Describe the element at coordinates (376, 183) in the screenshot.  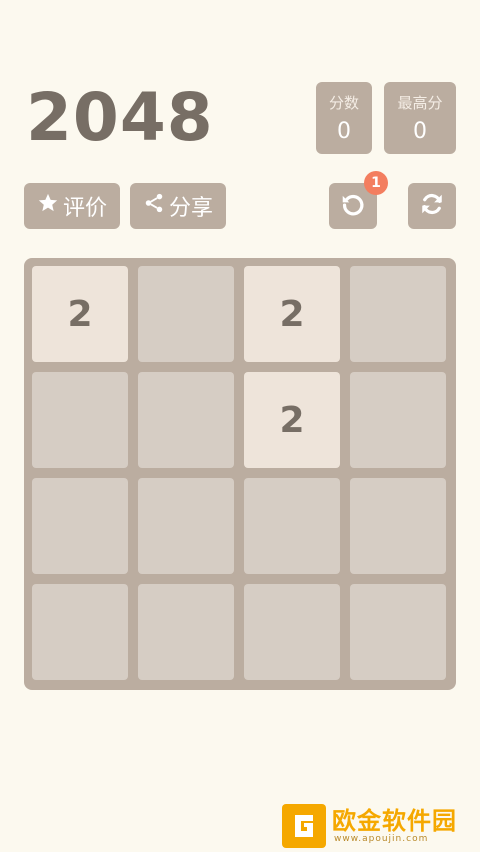
I see `undo-count-badge: 1` at that location.